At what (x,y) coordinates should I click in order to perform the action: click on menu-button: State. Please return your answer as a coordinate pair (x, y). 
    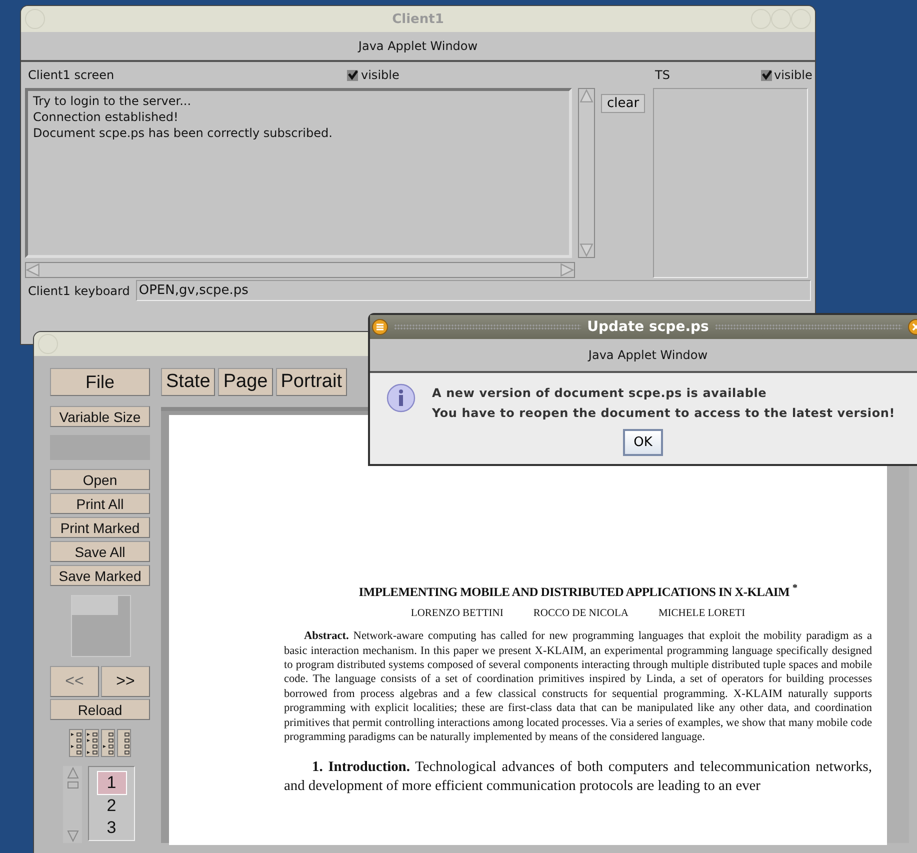
    Looking at the image, I should click on (188, 382).